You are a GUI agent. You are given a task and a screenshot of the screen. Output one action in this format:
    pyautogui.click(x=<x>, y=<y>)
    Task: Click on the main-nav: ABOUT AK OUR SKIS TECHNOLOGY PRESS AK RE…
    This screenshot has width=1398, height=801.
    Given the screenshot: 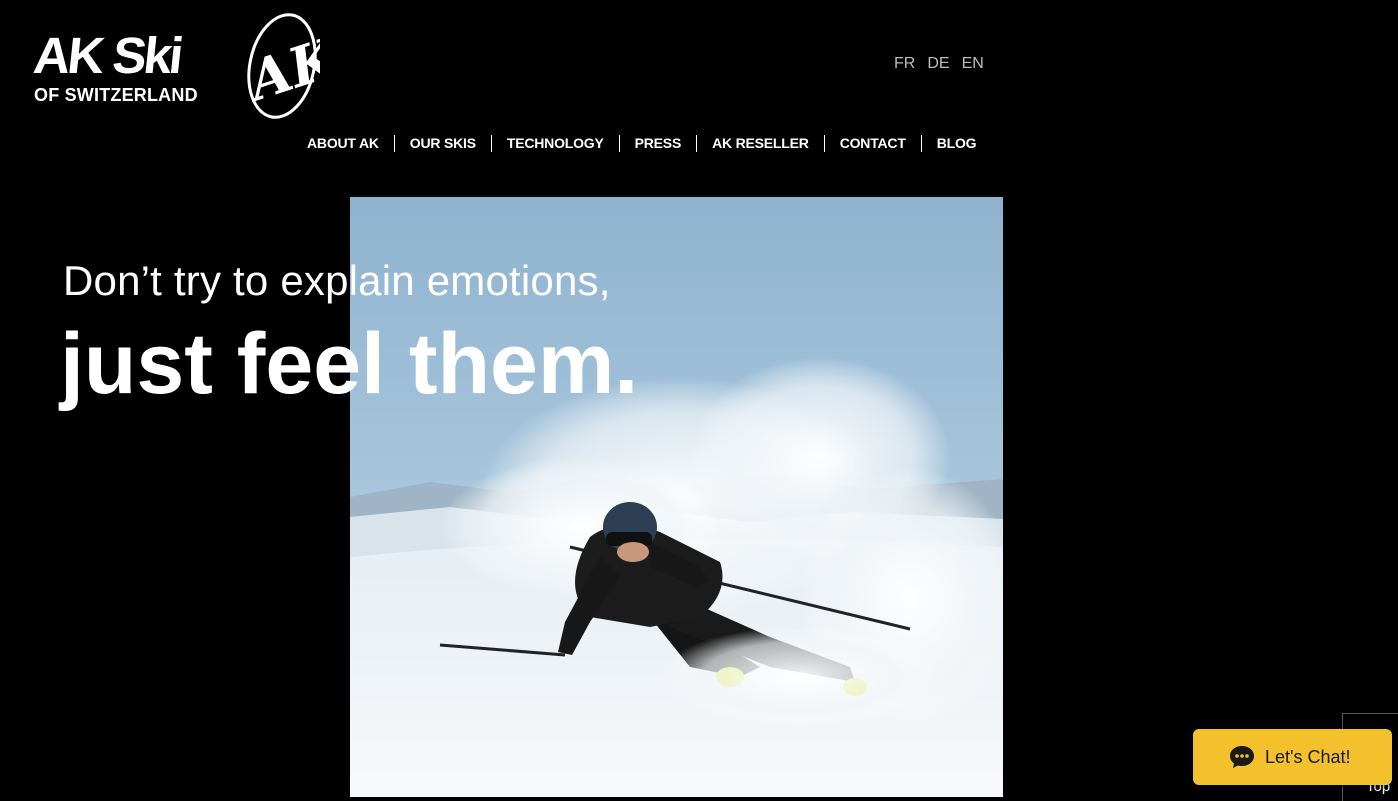 What is the action you would take?
    pyautogui.click(x=641, y=143)
    